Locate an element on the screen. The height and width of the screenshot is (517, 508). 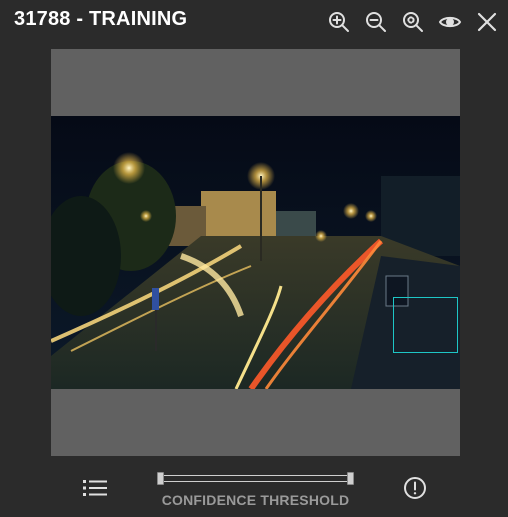
zoom-out-button is located at coordinates (375, 22).